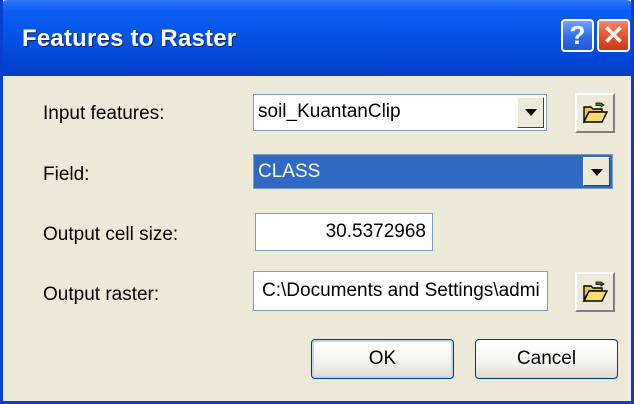 The width and height of the screenshot is (634, 404). I want to click on field-label: Field:, so click(66, 174).